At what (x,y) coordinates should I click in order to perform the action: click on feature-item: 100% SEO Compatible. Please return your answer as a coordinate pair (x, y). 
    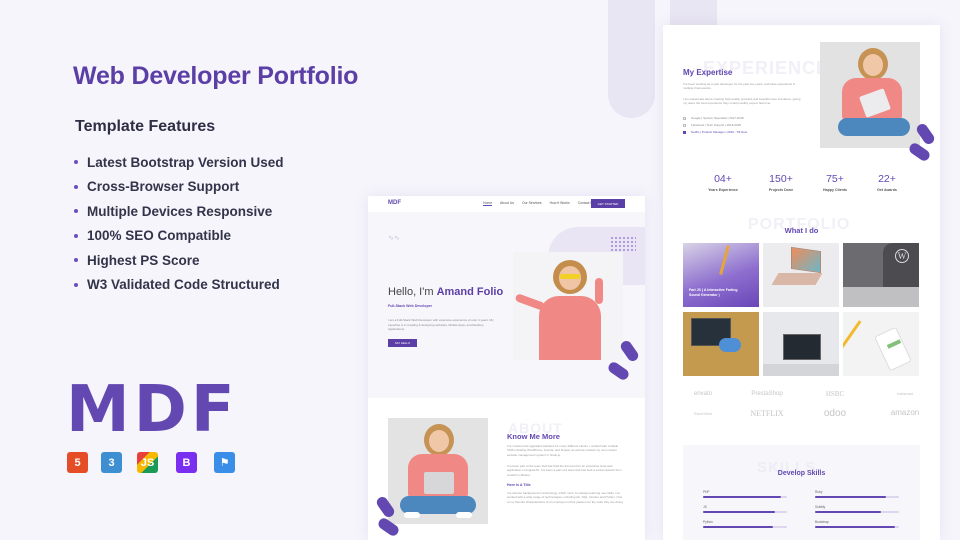
    Looking at the image, I should click on (179, 236).